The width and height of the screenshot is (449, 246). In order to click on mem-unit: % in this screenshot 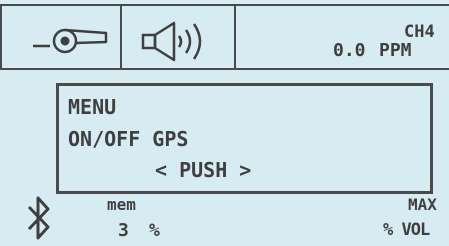, I will do `click(154, 230)`.